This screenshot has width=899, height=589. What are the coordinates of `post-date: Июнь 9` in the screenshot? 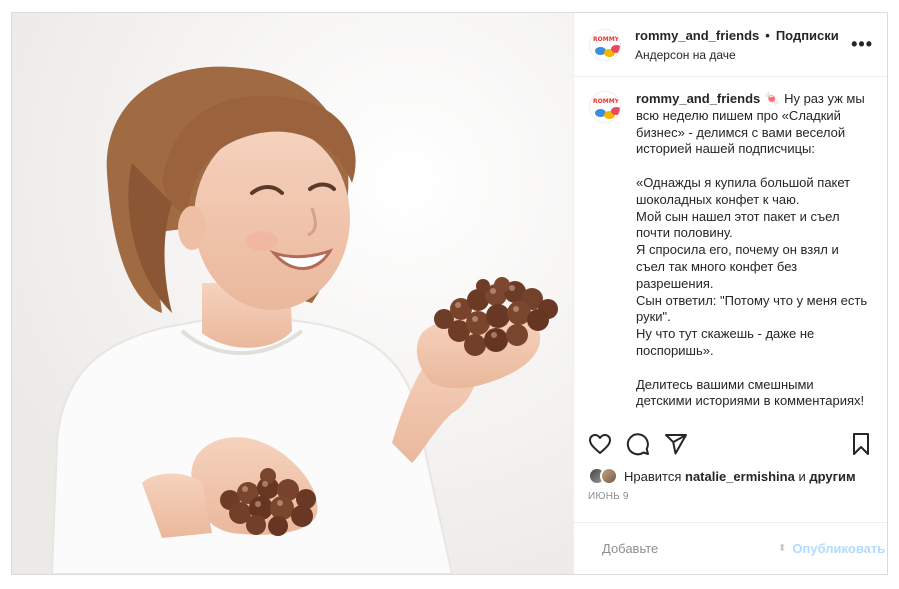 It's located at (730, 501).